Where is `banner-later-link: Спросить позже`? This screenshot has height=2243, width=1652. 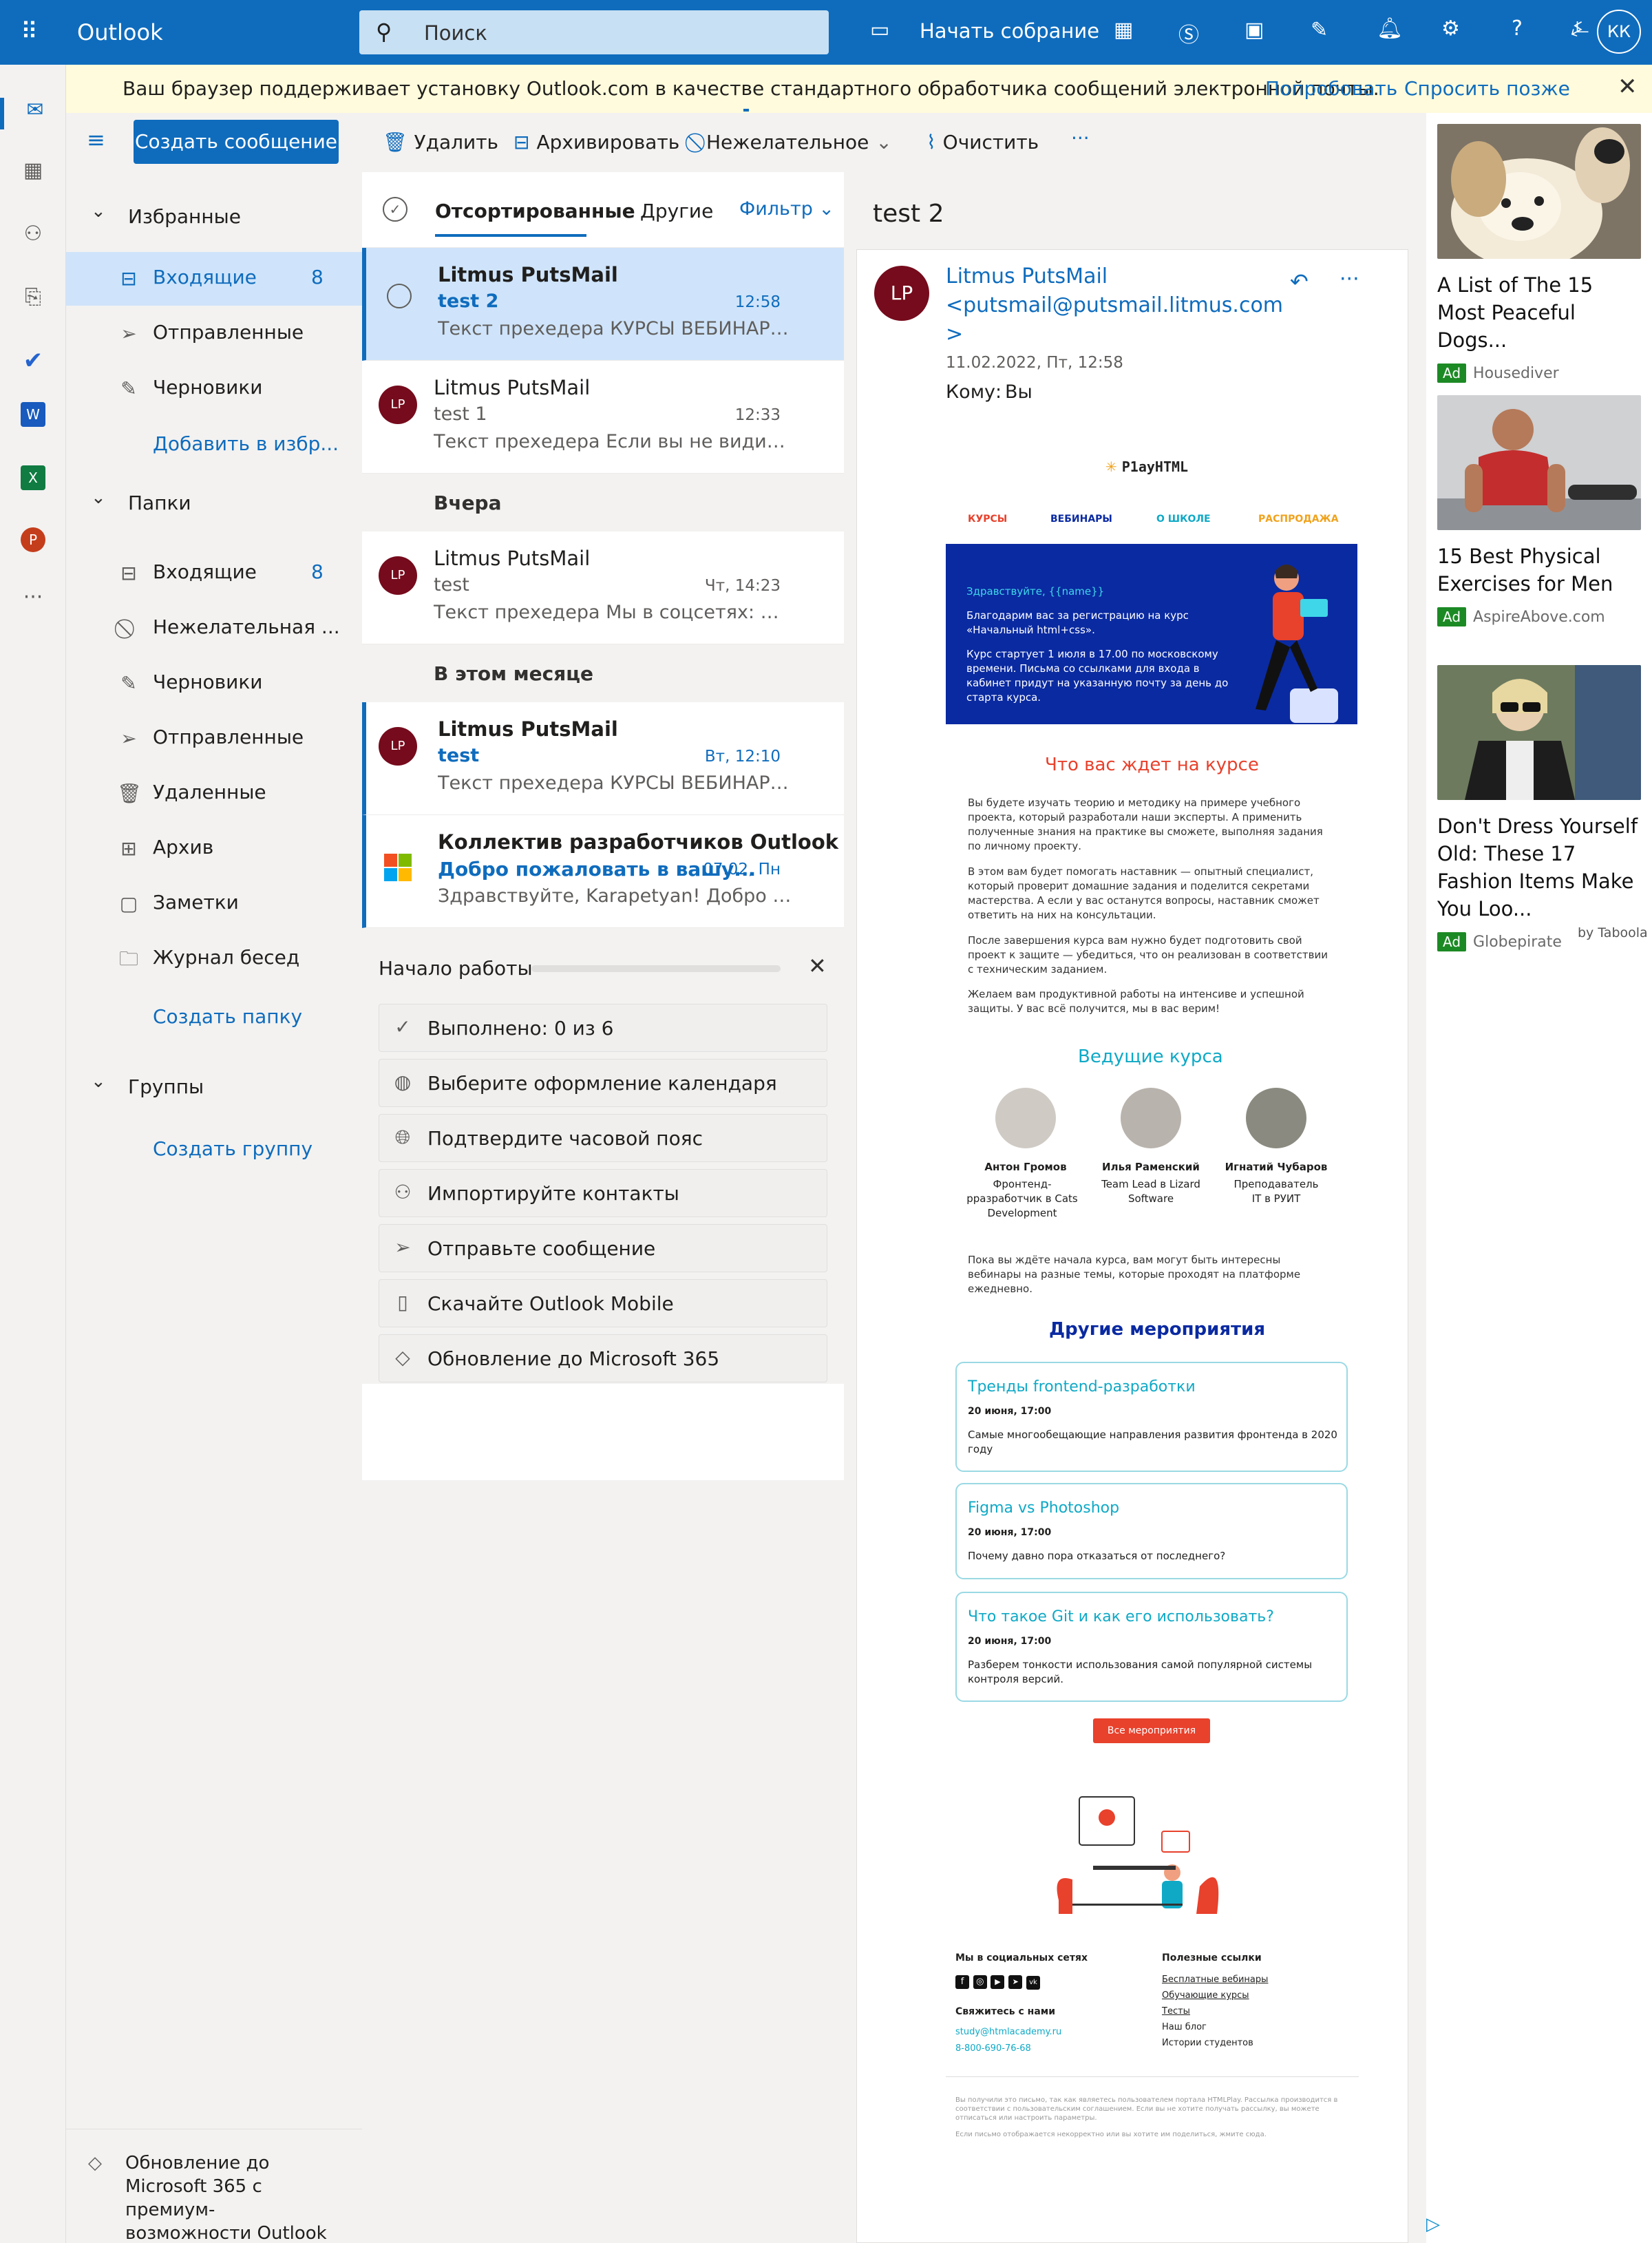 banner-later-link: Спросить позже is located at coordinates (1487, 88).